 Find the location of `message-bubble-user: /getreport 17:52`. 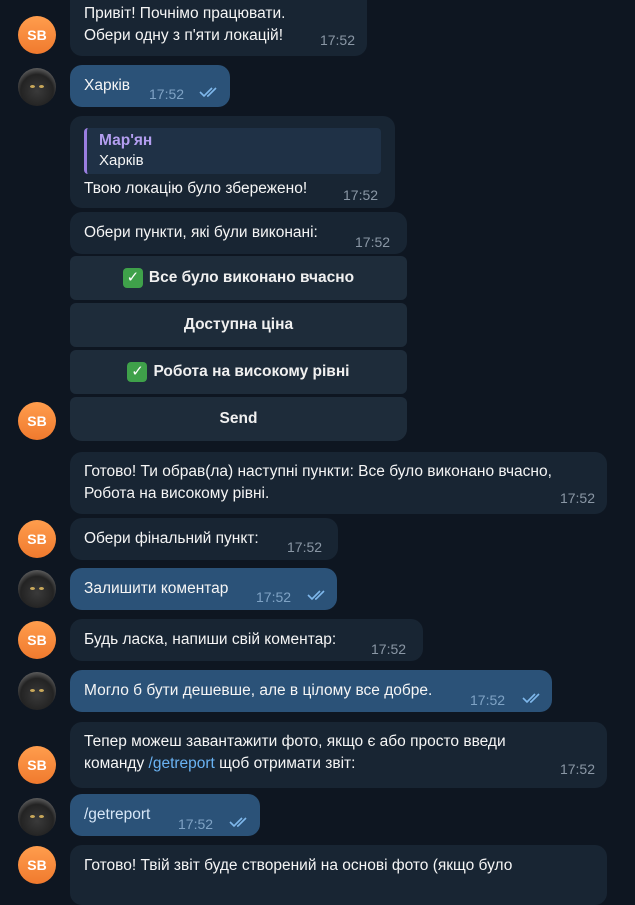

message-bubble-user: /getreport 17:52 is located at coordinates (165, 815).